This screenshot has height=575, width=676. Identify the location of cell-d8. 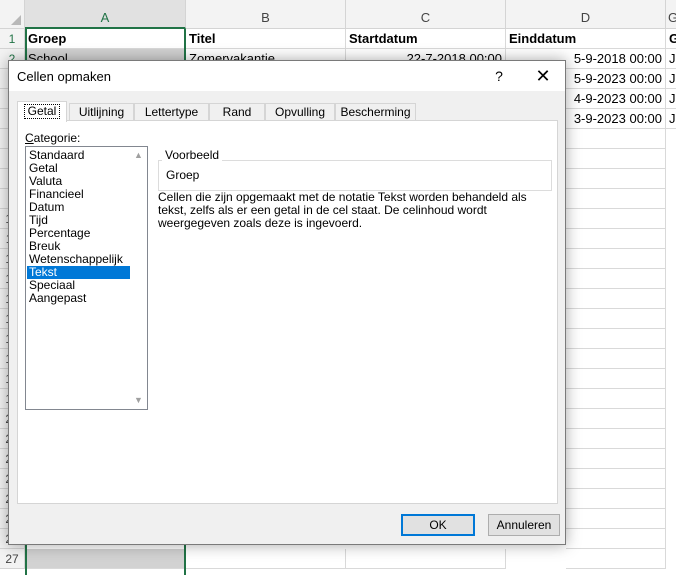
(616, 179).